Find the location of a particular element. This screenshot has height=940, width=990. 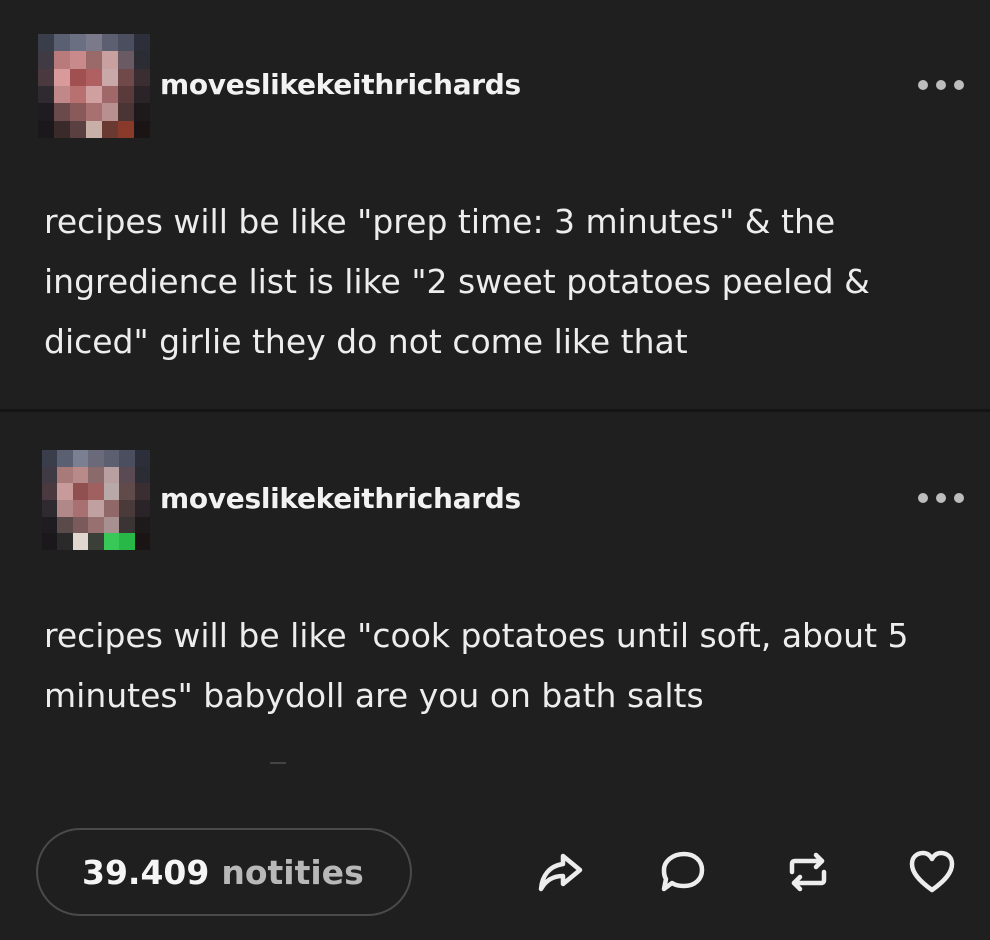

share-button is located at coordinates (560, 872).